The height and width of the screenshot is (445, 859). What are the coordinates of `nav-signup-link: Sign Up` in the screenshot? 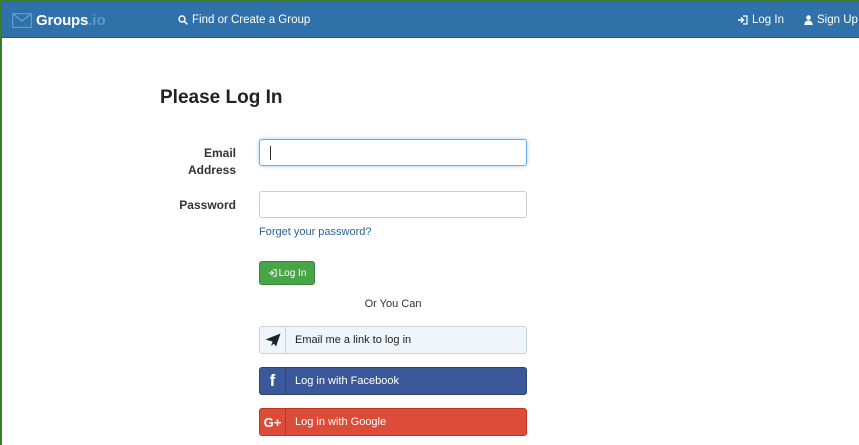 It's located at (831, 20).